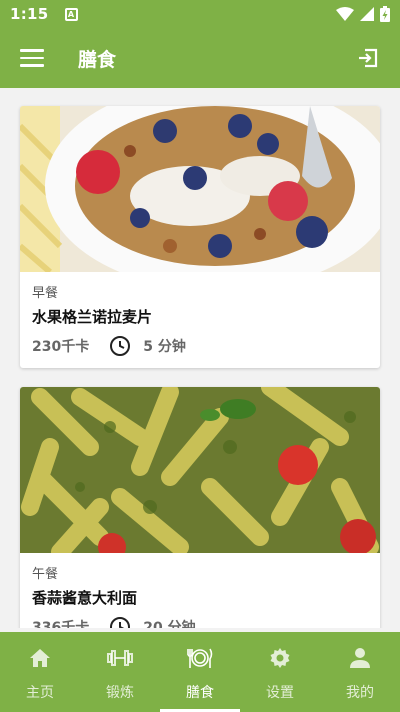  Describe the element at coordinates (40, 672) in the screenshot. I see `nav-home: 主页` at that location.